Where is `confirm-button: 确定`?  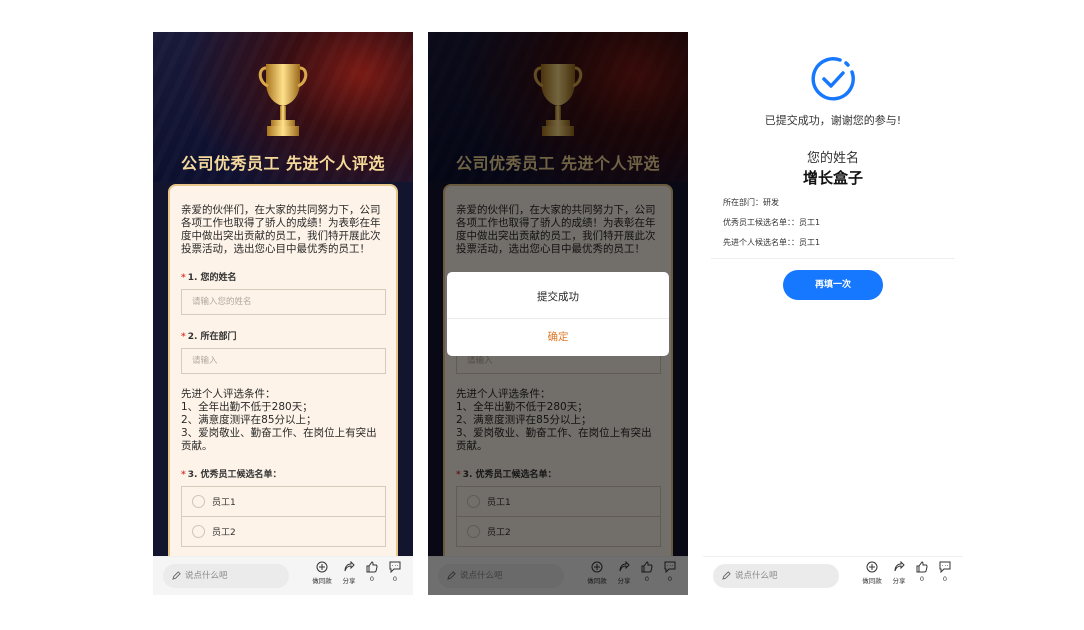 confirm-button: 确定 is located at coordinates (558, 337).